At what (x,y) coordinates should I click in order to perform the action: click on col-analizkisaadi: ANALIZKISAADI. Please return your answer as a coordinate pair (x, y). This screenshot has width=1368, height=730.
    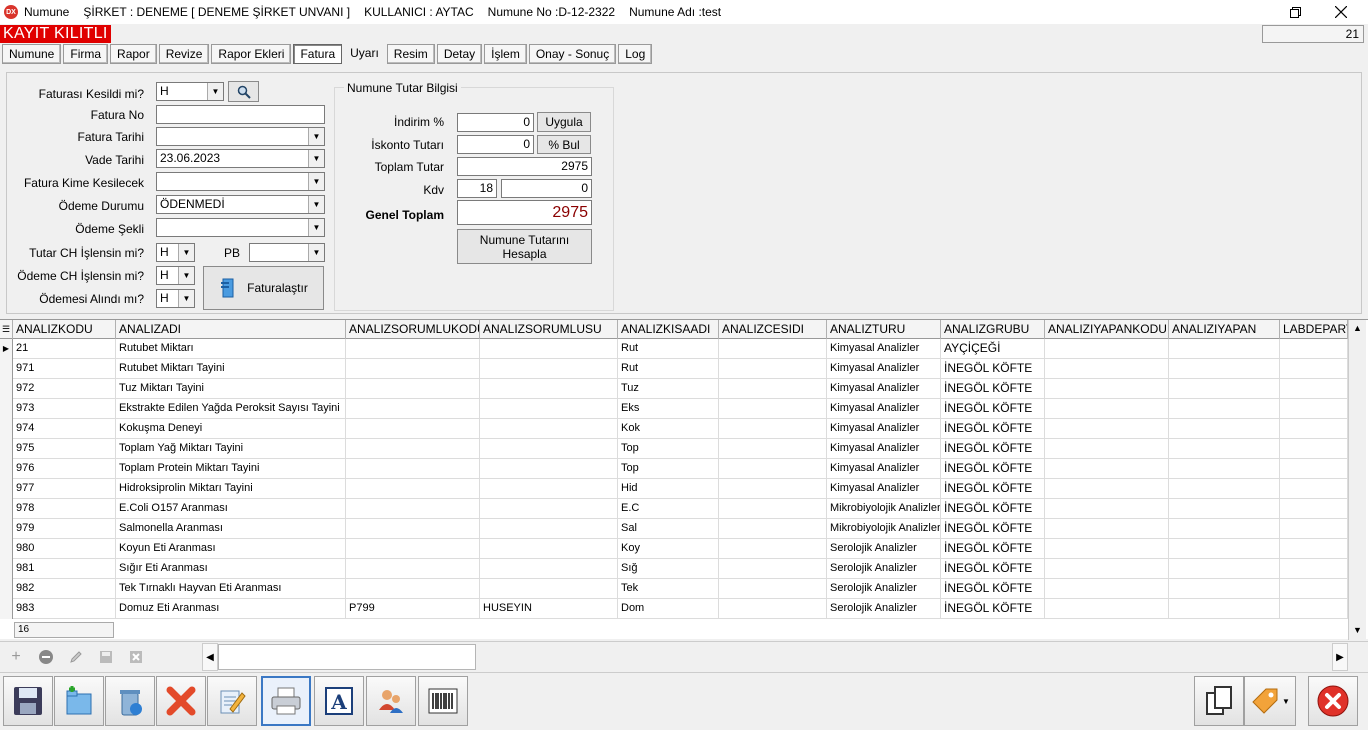
    Looking at the image, I should click on (668, 329).